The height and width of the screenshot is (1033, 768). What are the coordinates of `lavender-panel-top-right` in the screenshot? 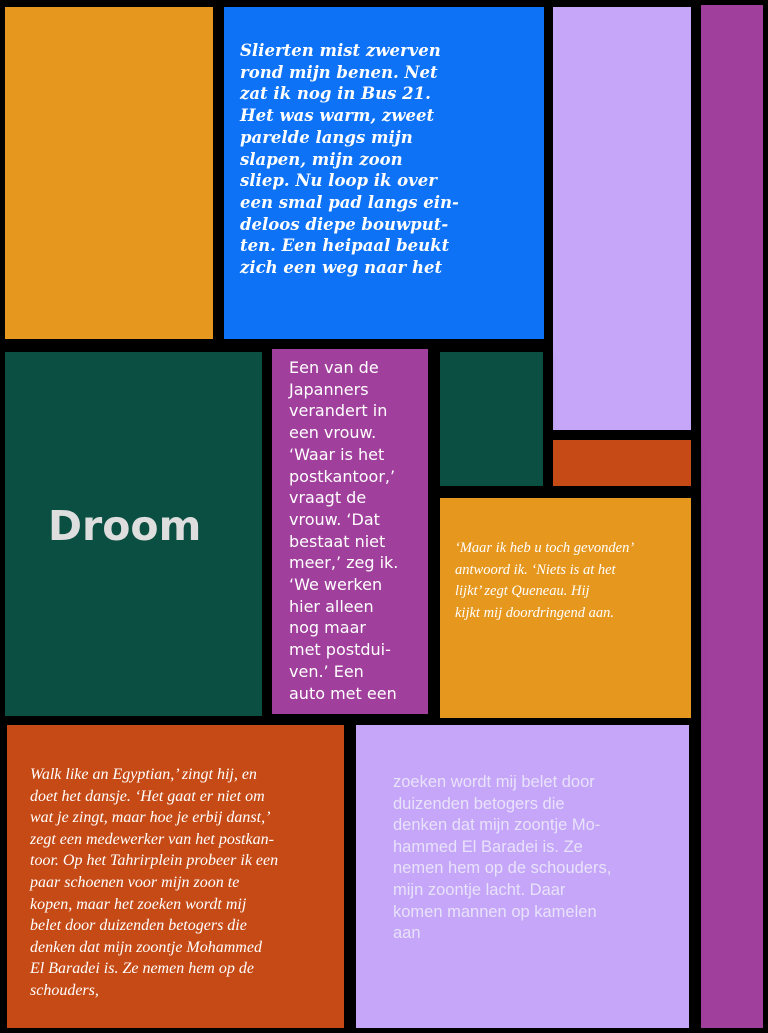 It's located at (622, 218).